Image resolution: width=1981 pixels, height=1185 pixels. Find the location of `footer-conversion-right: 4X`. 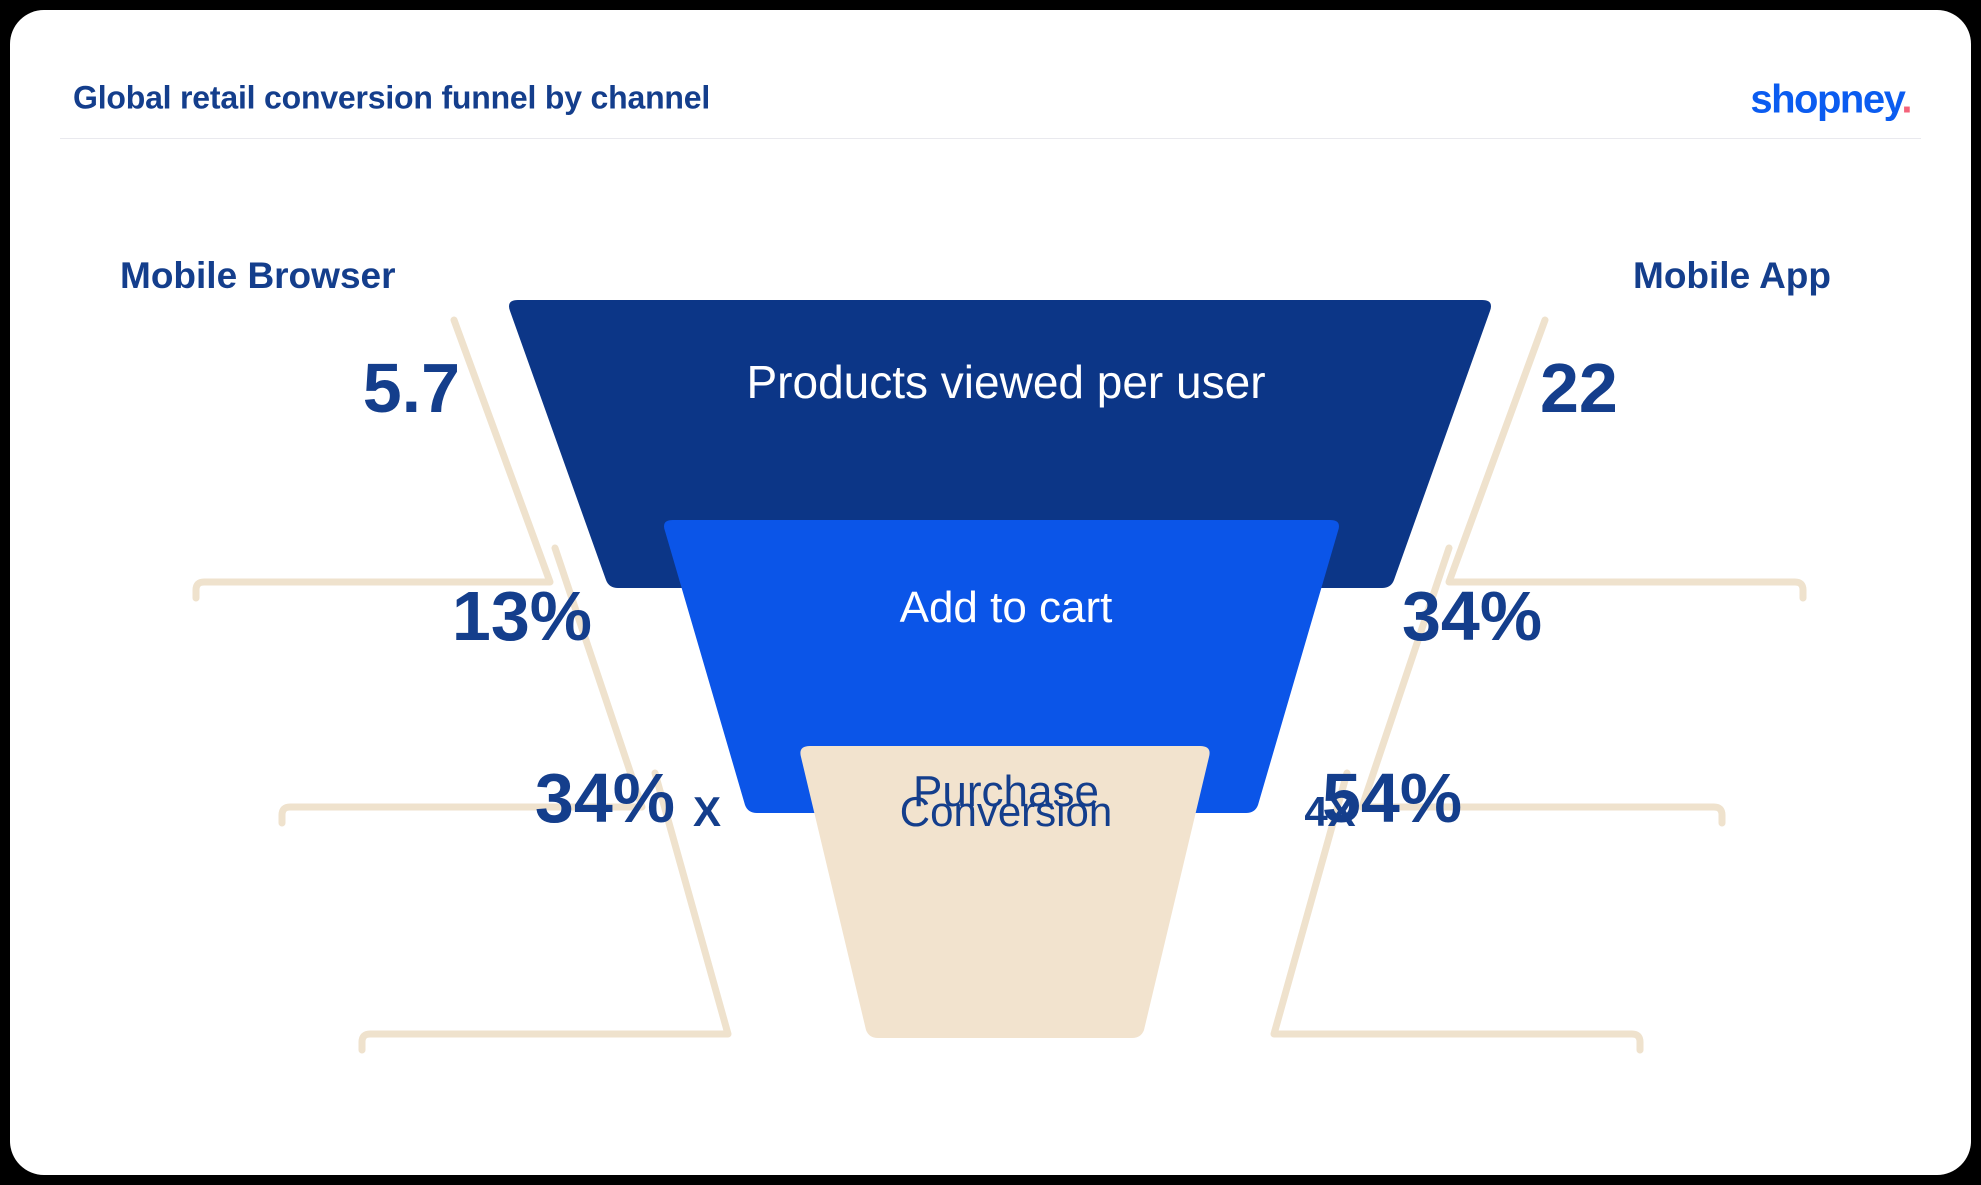

footer-conversion-right: 4X is located at coordinates (1330, 811).